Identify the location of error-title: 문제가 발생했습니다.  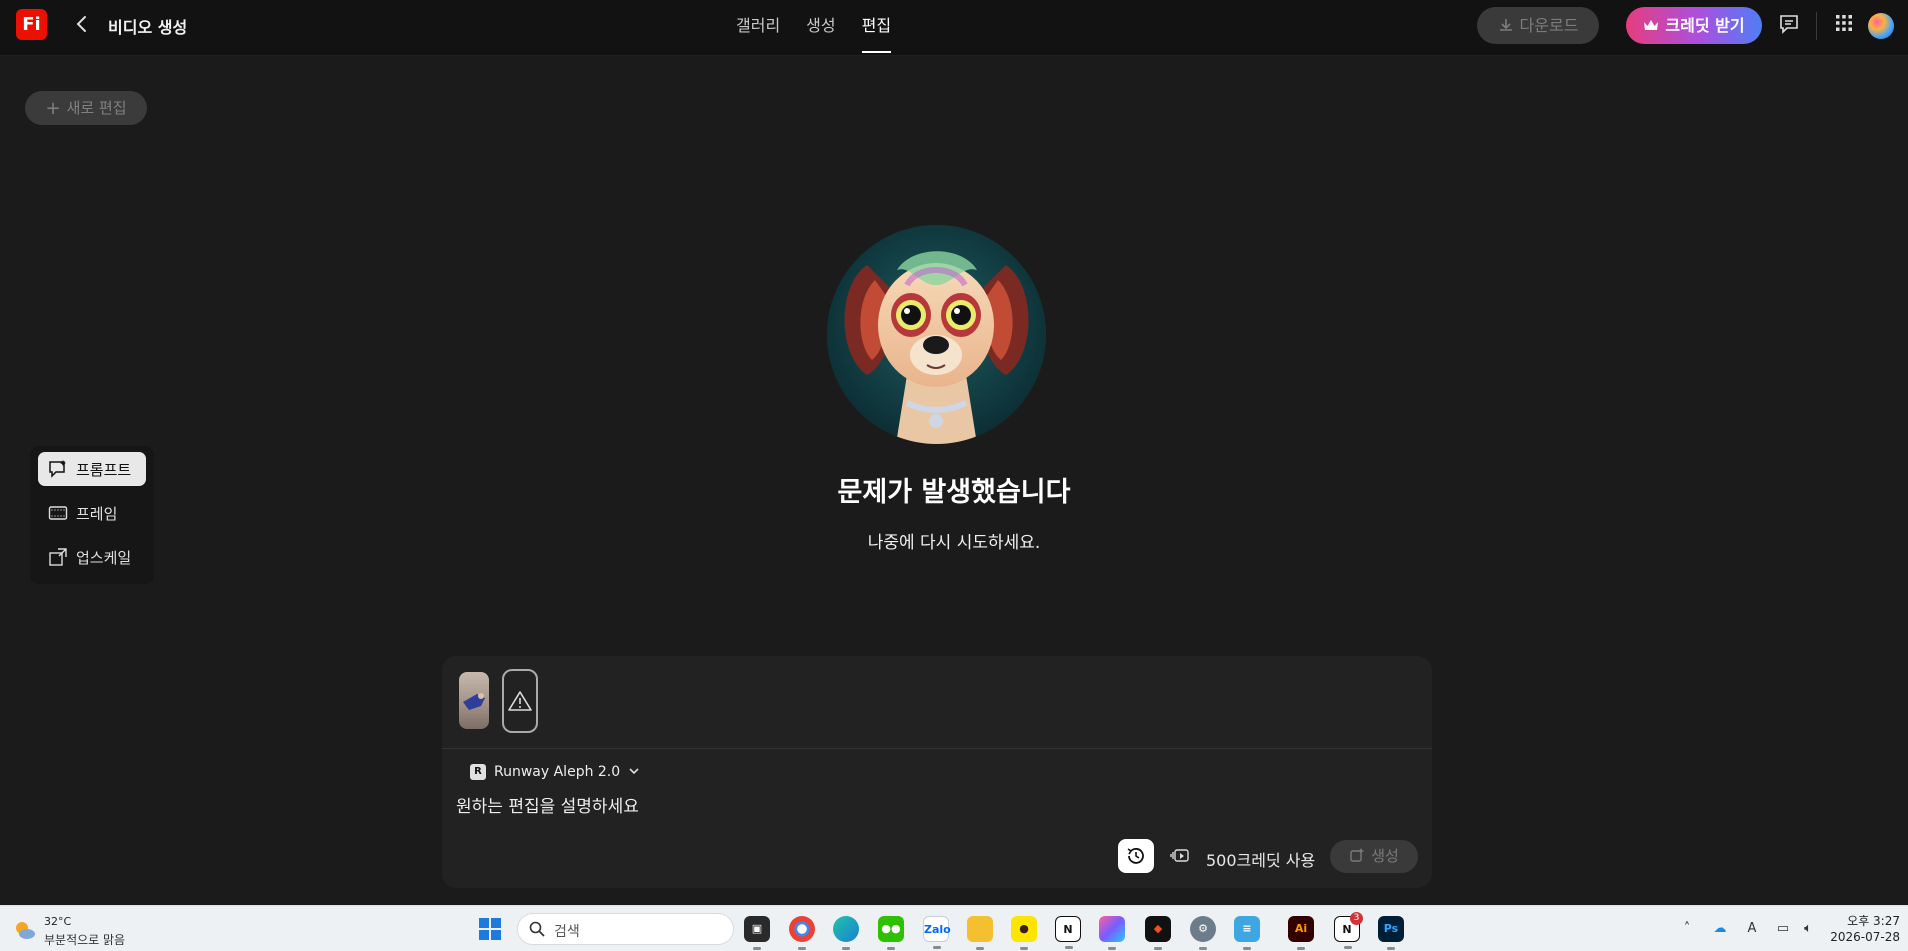
(954, 492).